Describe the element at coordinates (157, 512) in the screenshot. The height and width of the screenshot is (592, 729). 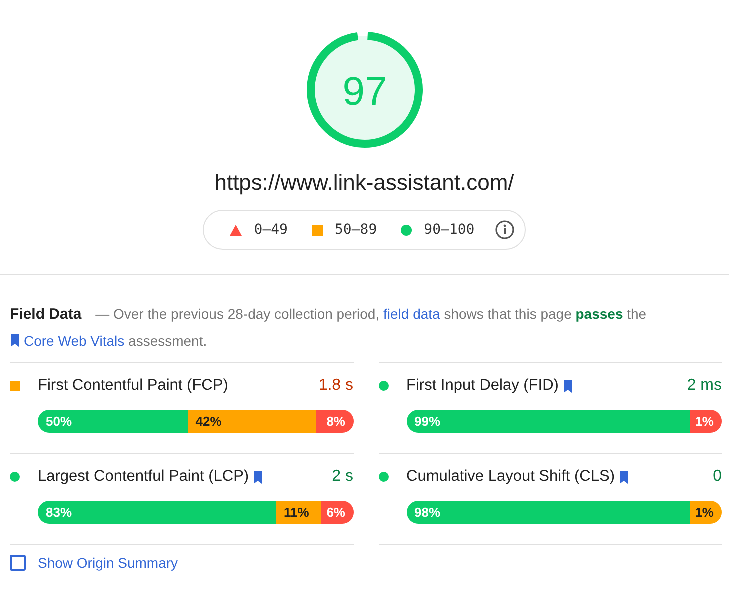
I see `segment-label: 83%` at that location.